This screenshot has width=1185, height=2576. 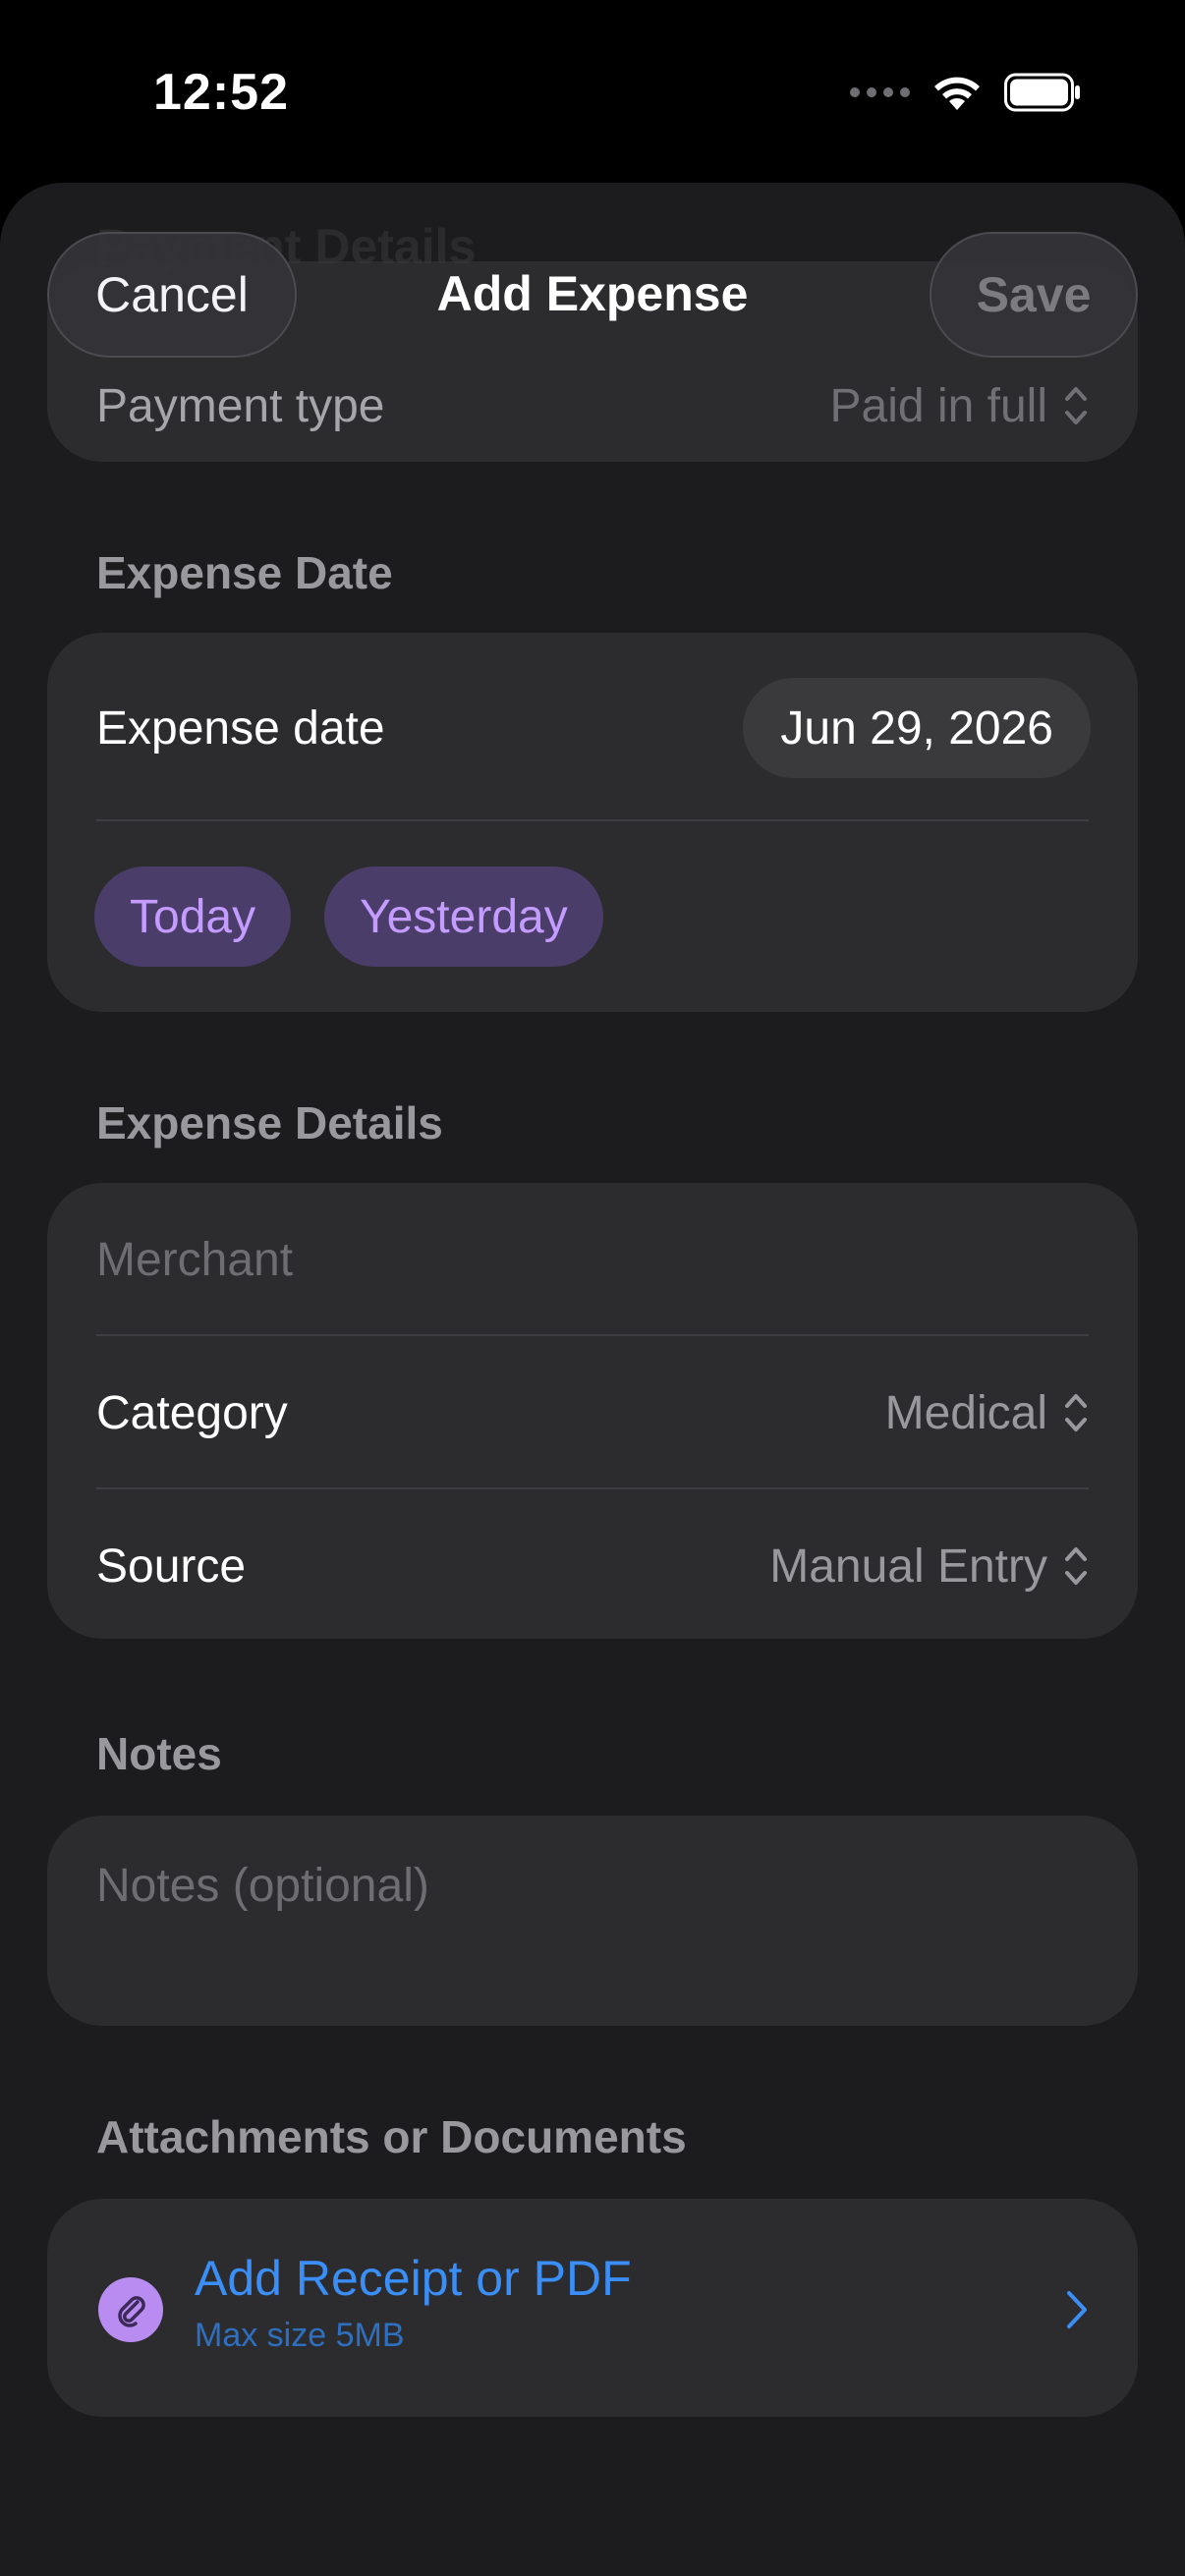 I want to click on merchant-input: Merchant, so click(x=195, y=1260).